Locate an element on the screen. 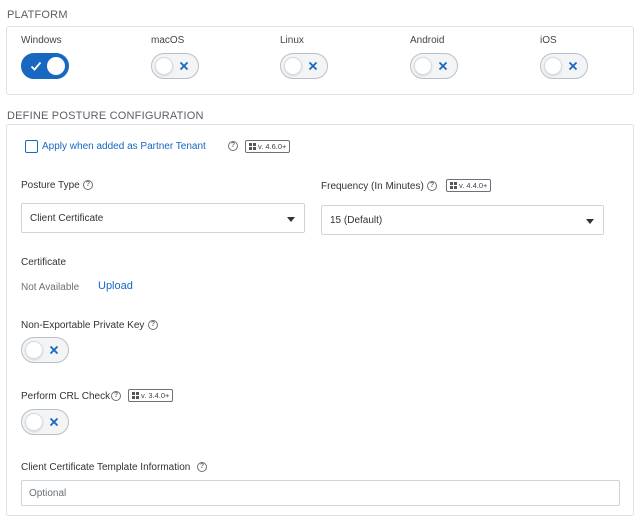  platform-windows: Windows is located at coordinates (45, 58).